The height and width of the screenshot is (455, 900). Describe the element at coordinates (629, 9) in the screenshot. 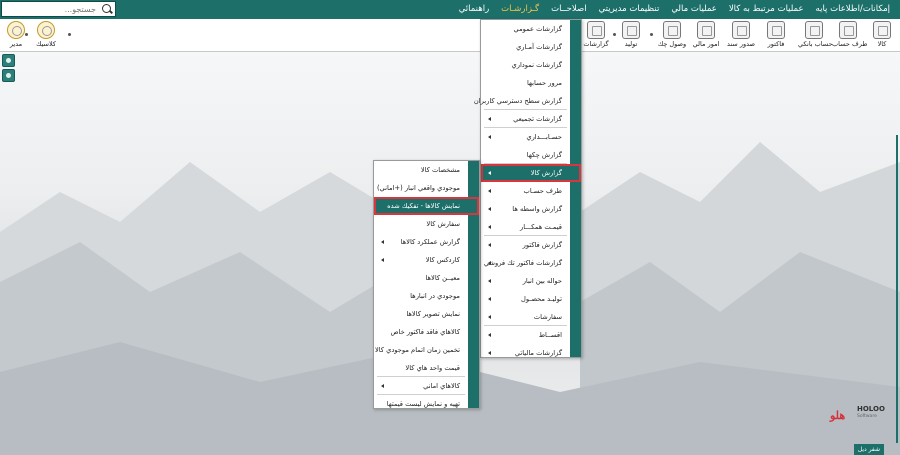

I see `menu-management-settings: تنظيمات مديريتي` at that location.